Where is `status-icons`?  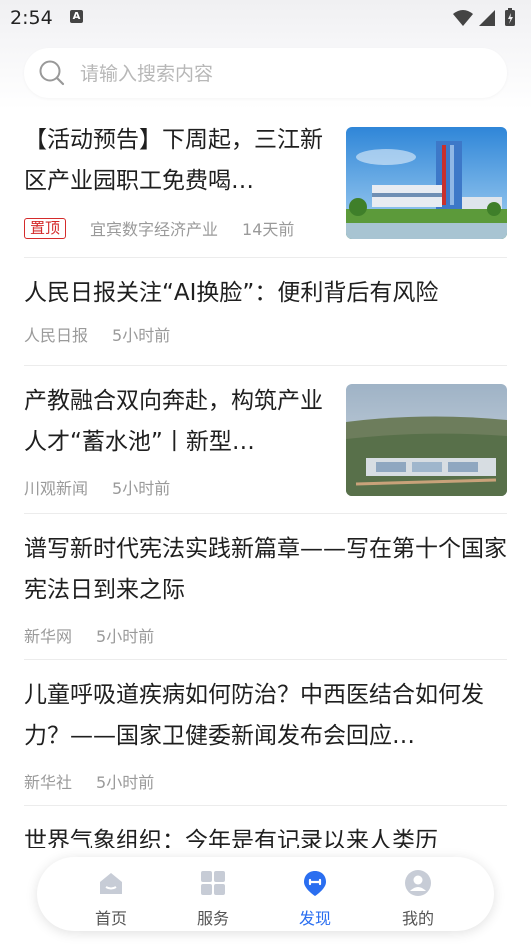 status-icons is located at coordinates (484, 17).